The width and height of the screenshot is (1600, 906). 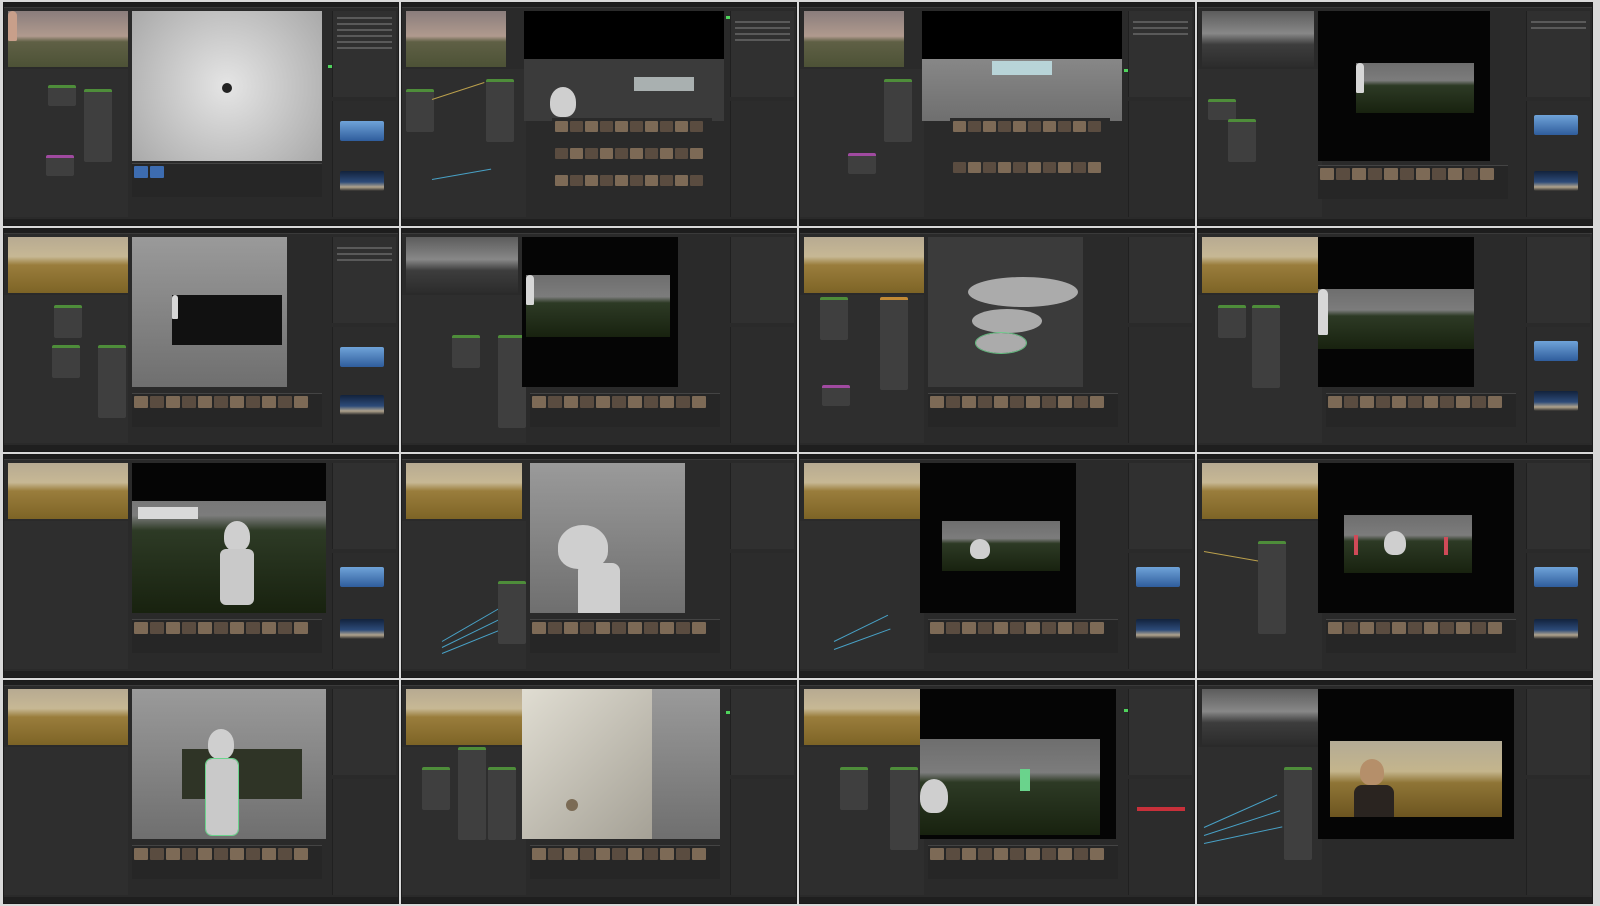 I want to click on keyframe, so click(x=157, y=172).